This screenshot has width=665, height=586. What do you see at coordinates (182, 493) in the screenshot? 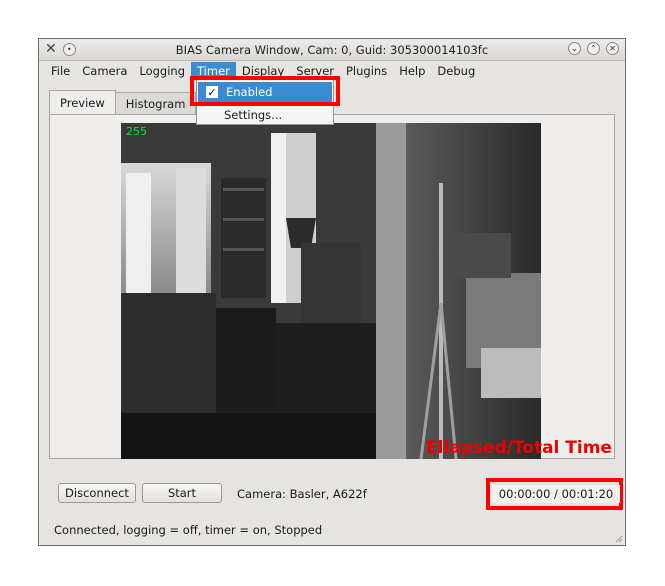
I see `start-button: Start` at bounding box center [182, 493].